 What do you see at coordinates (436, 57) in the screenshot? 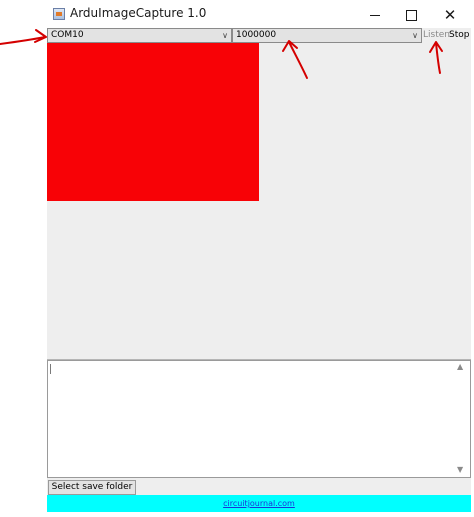
I see `arrow-to-listen-button` at bounding box center [436, 57].